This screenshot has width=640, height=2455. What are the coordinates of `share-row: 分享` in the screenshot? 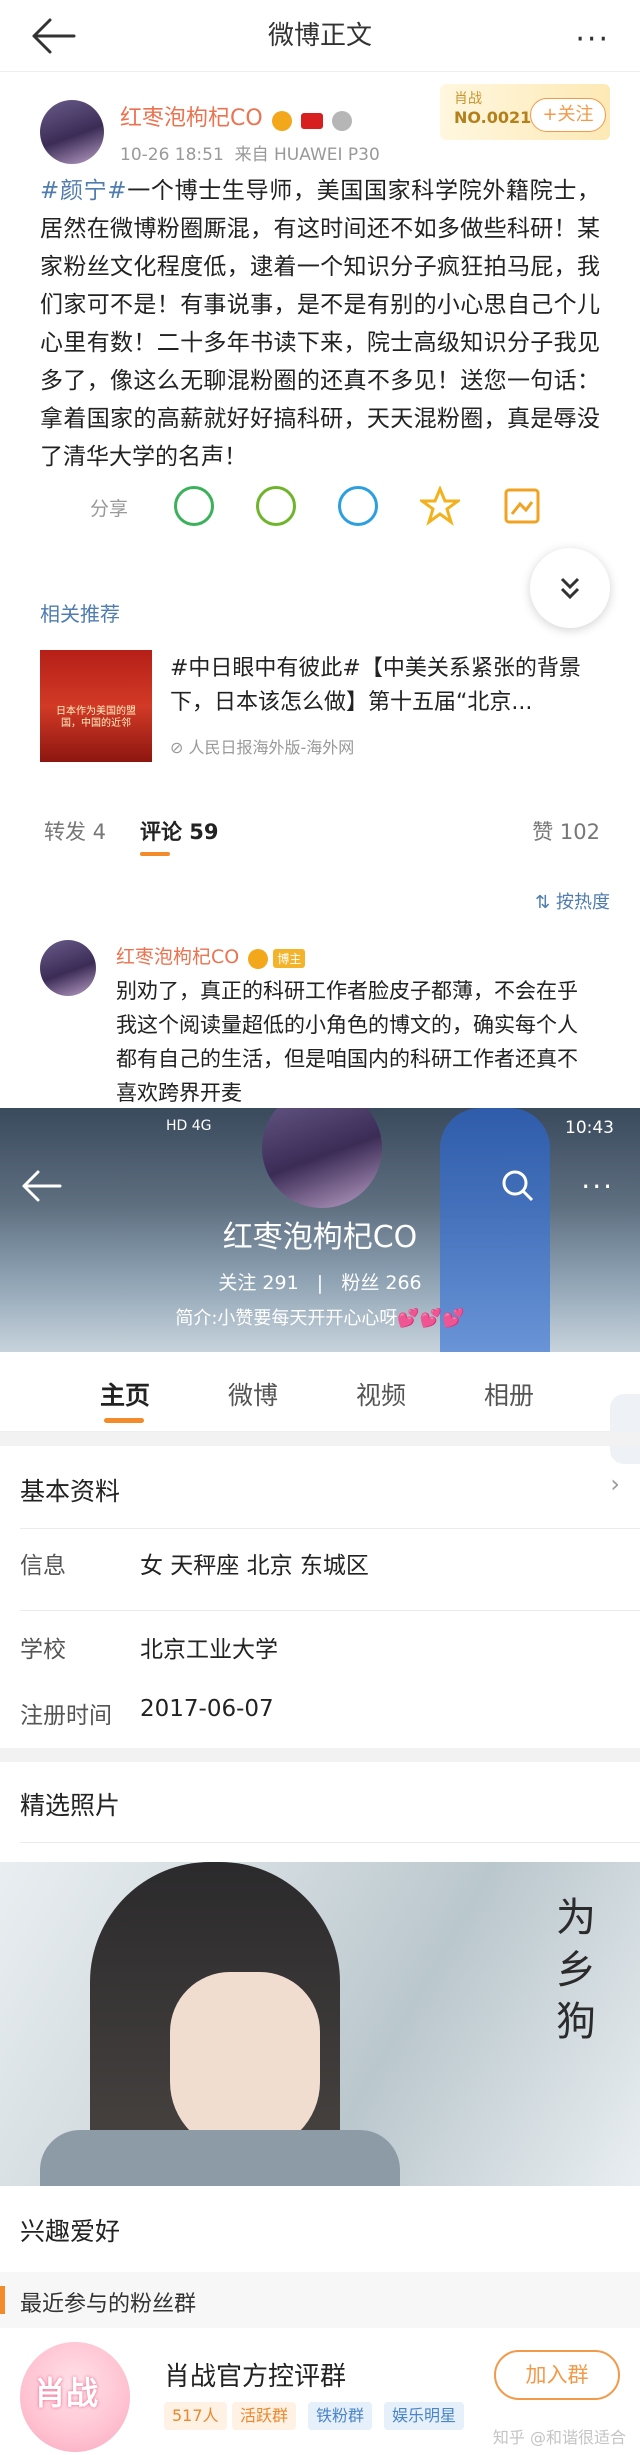 It's located at (320, 505).